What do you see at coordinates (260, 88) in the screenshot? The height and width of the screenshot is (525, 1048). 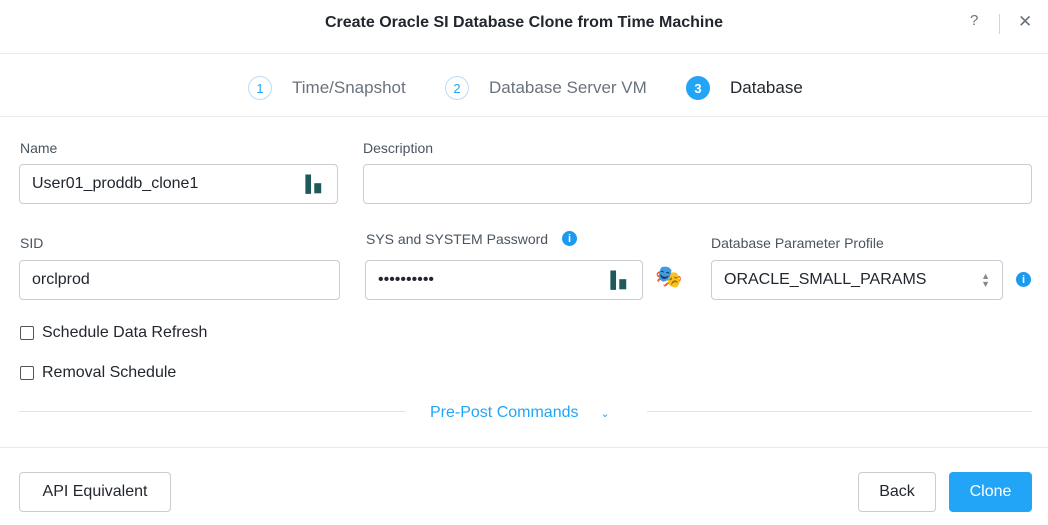 I see `step-number: 1` at bounding box center [260, 88].